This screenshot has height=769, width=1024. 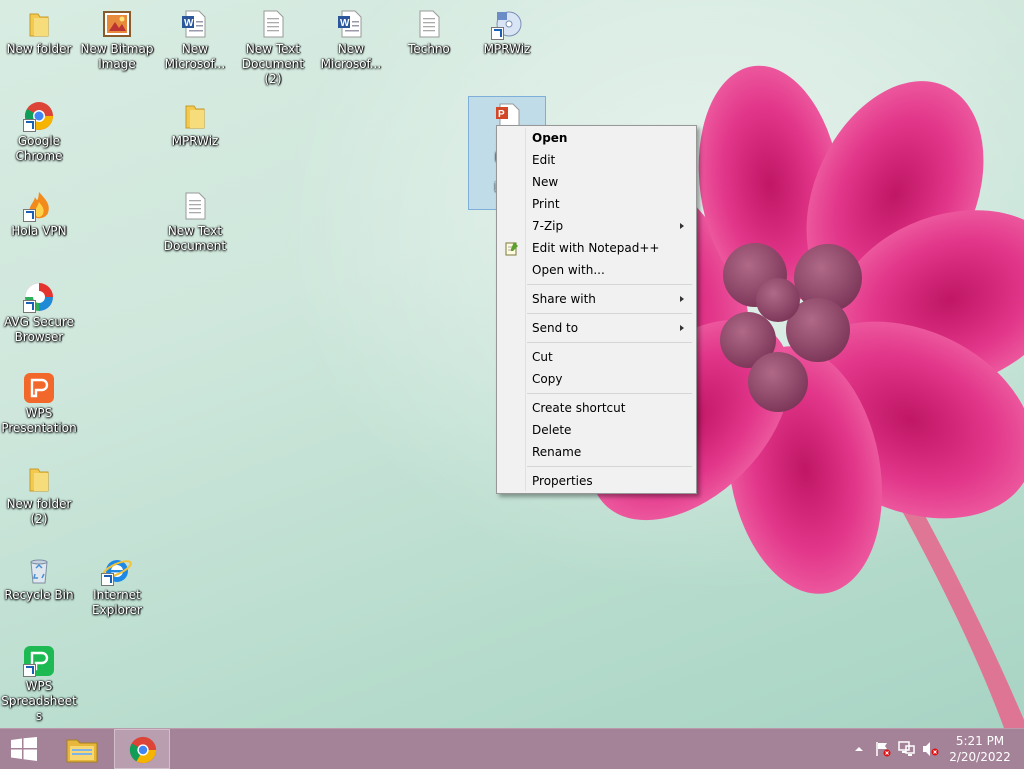 I want to click on wps-presentation-icon, so click(x=39, y=388).